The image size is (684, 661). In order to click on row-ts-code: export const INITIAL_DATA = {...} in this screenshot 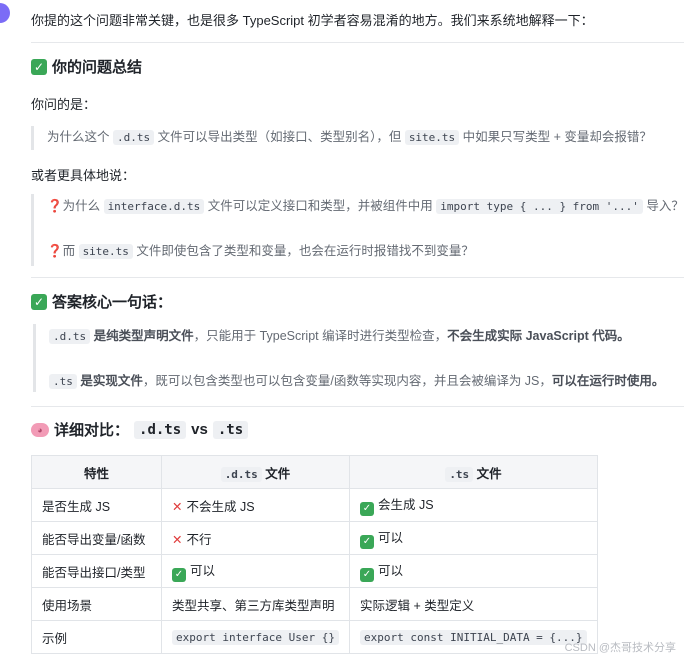, I will do `click(473, 637)`.